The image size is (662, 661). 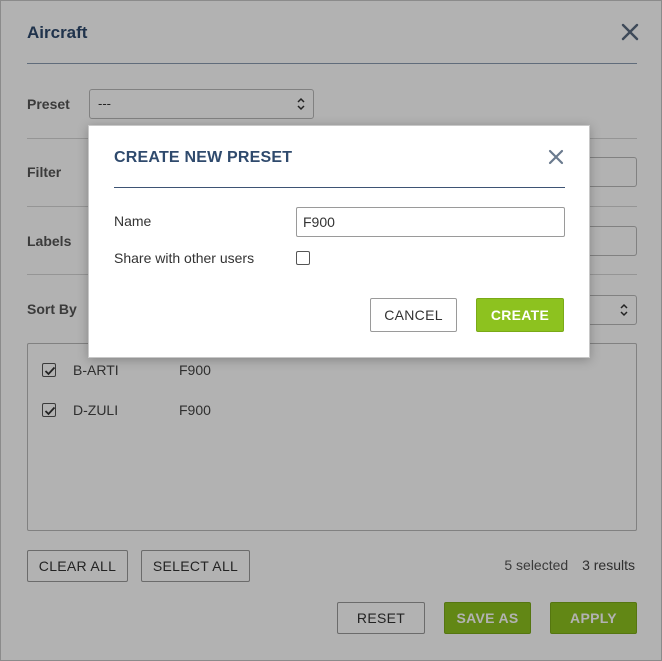 What do you see at coordinates (184, 258) in the screenshot?
I see `share-label: Share with other users` at bounding box center [184, 258].